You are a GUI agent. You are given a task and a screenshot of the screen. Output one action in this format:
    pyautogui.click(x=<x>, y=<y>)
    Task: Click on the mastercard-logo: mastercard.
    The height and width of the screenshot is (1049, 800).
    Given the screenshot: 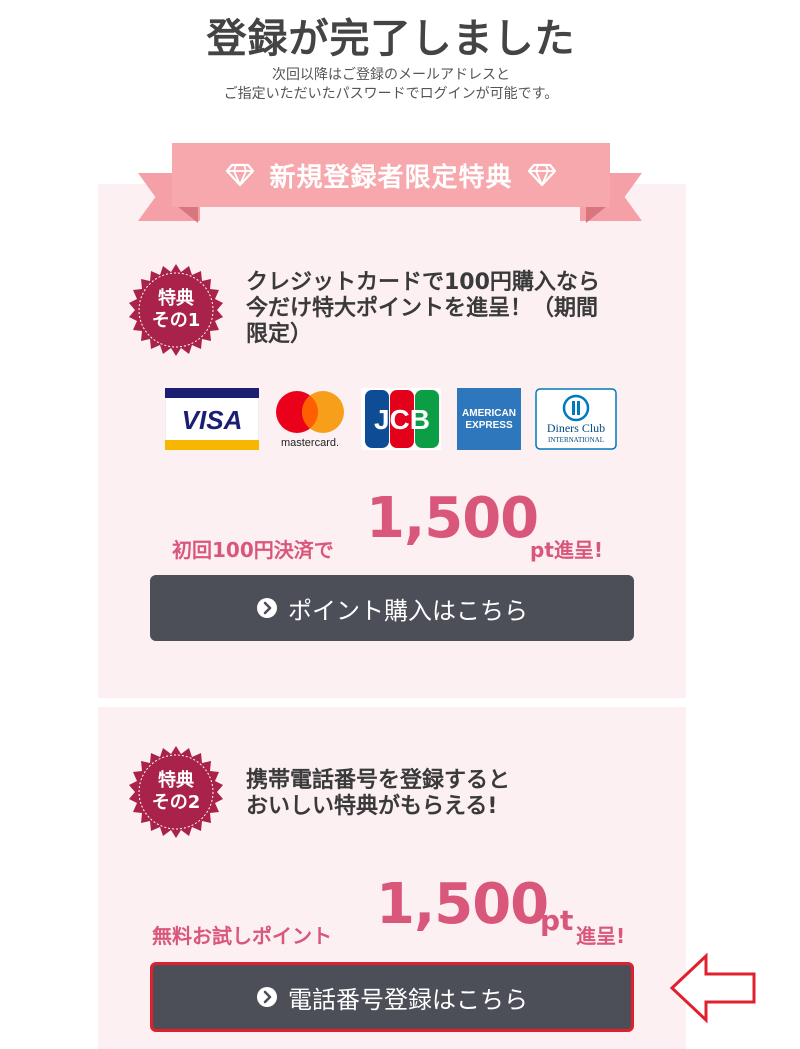 What is the action you would take?
    pyautogui.click(x=310, y=420)
    